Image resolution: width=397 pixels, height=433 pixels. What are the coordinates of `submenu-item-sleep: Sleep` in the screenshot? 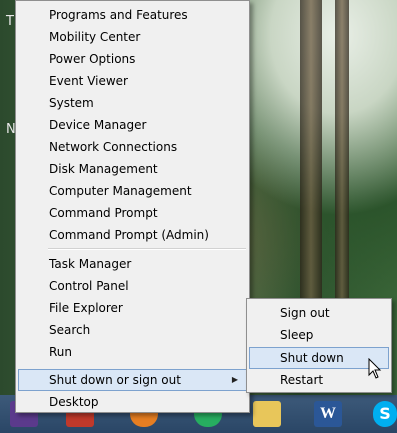 It's located at (319, 335).